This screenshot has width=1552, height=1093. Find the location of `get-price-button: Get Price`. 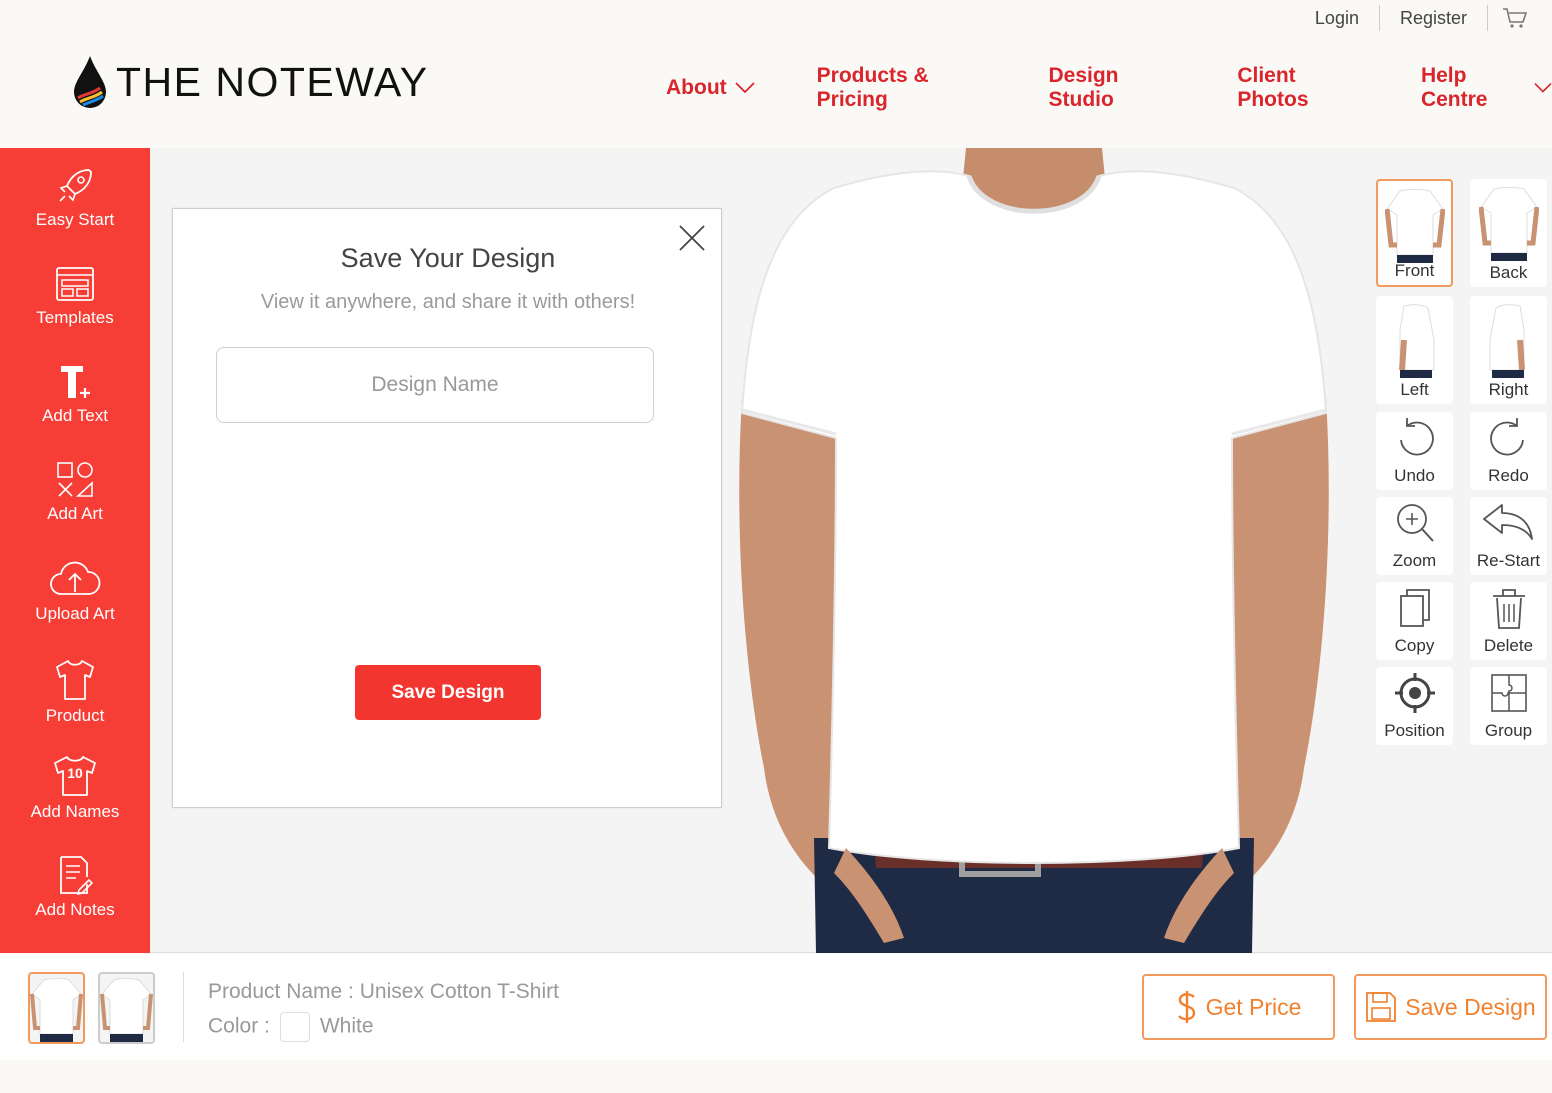

get-price-button: Get Price is located at coordinates (1238, 1007).